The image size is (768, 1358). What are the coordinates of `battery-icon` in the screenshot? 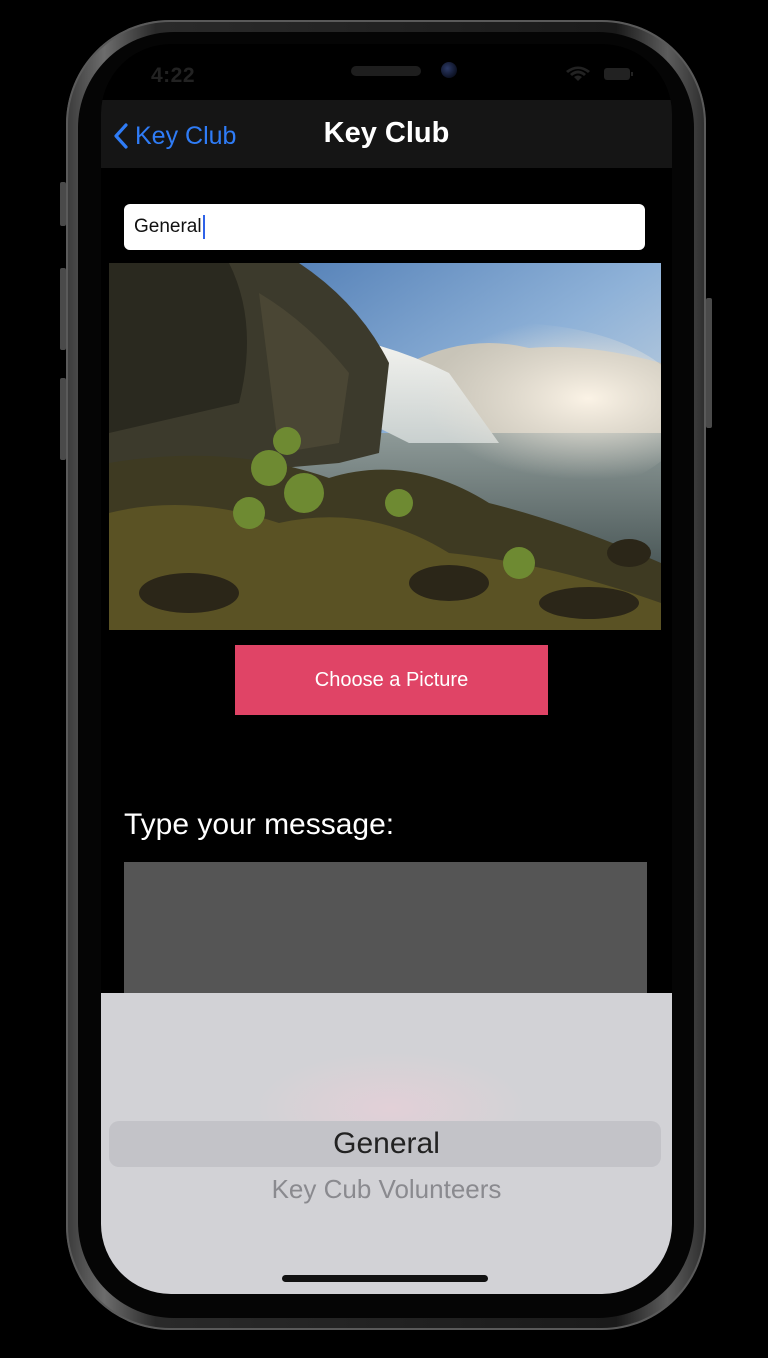 It's located at (617, 74).